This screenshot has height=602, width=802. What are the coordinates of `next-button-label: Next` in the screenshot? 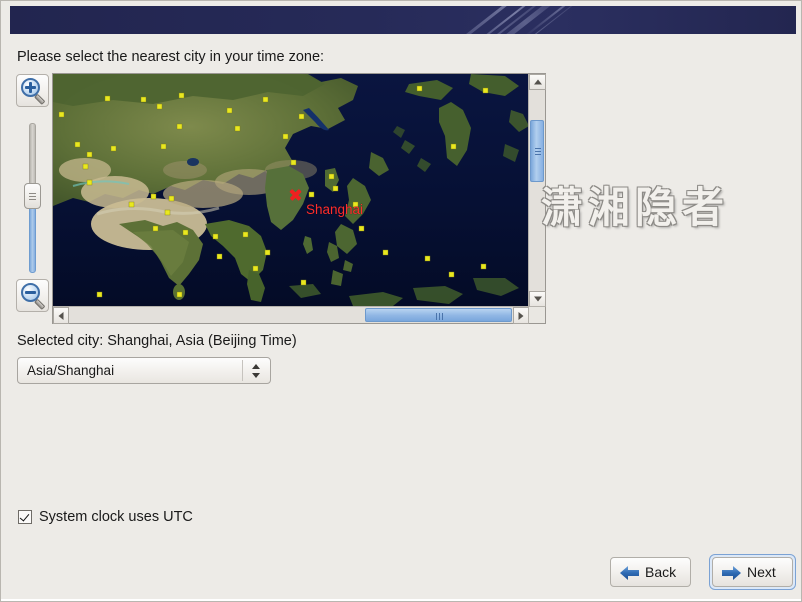 It's located at (761, 572).